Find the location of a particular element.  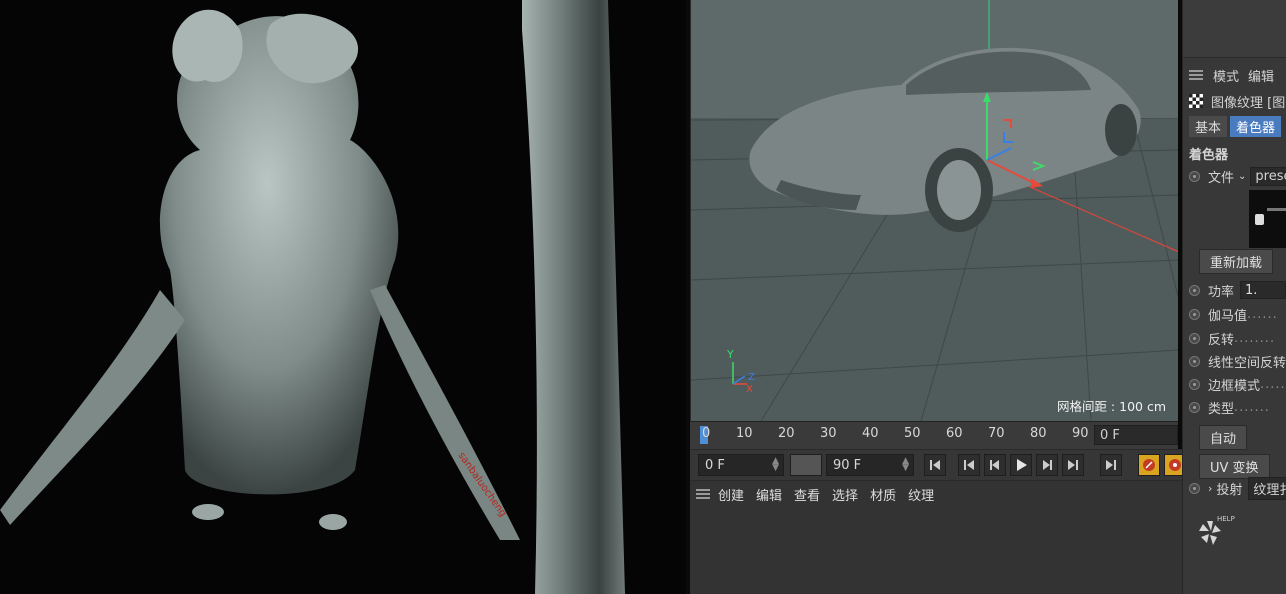

start-frame-field: 0 F ▲ ▼ is located at coordinates (741, 465).